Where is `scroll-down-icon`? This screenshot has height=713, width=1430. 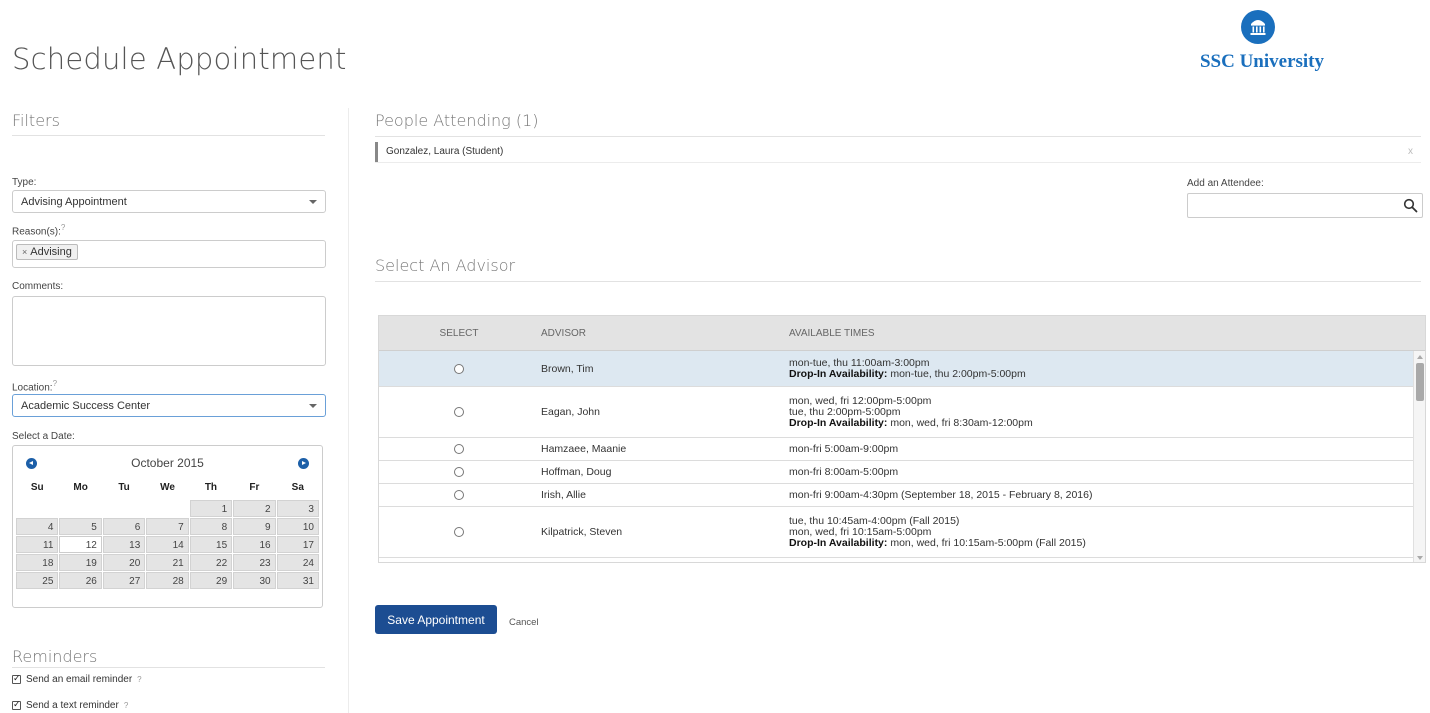
scroll-down-icon is located at coordinates (1420, 558).